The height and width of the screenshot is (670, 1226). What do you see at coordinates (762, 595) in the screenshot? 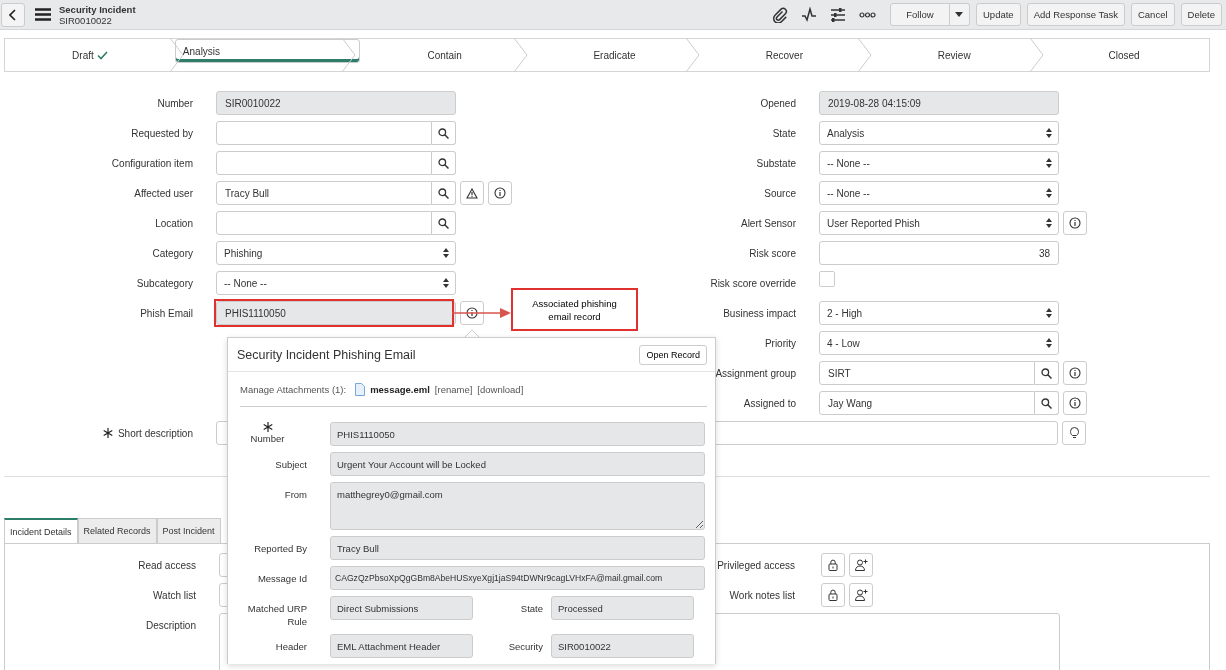
I see `field-label: Work notes list` at bounding box center [762, 595].